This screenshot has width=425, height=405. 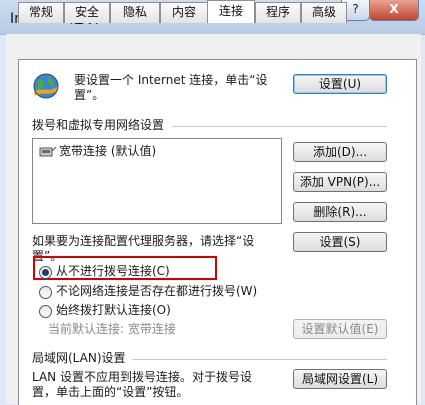 What do you see at coordinates (157, 181) in the screenshot?
I see `dialup-connections-list: 宽带连接 (默认值)` at bounding box center [157, 181].